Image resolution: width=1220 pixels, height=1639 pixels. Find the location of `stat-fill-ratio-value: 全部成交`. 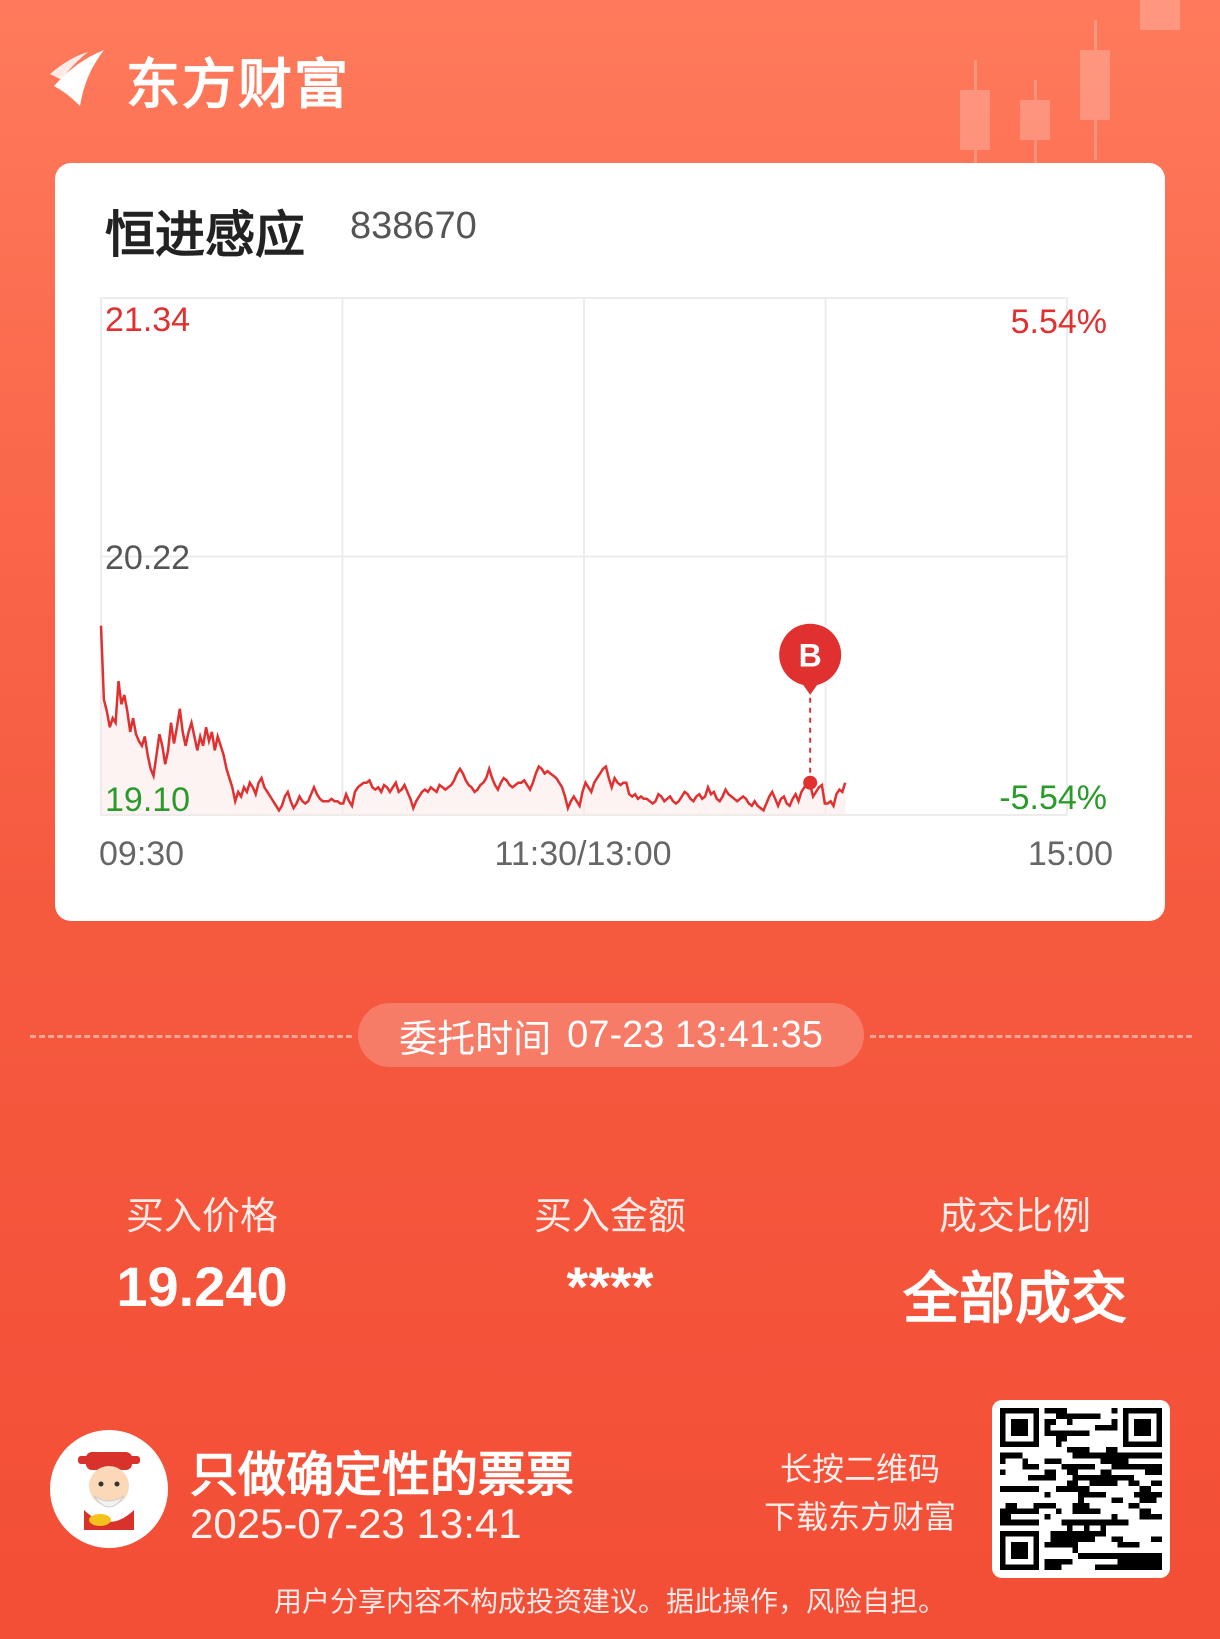

stat-fill-ratio-value: 全部成交 is located at coordinates (1015, 1298).